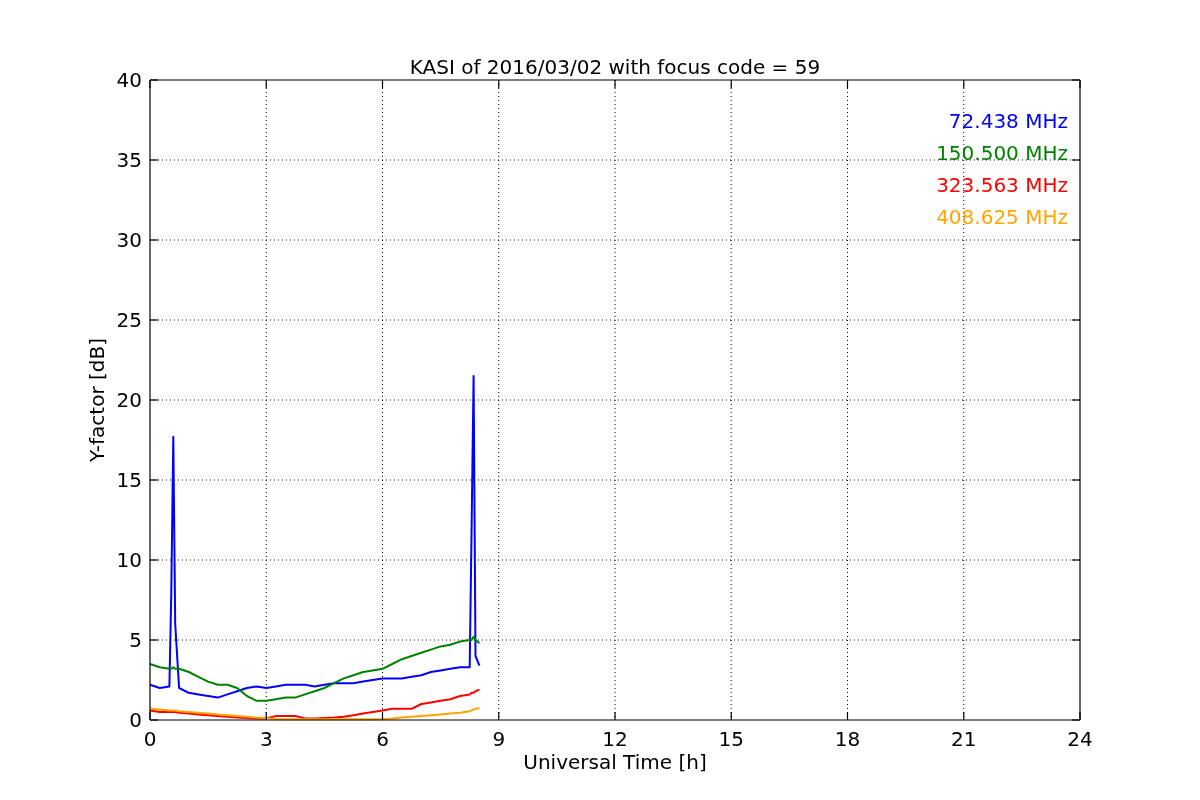  What do you see at coordinates (266, 739) in the screenshot?
I see `tick-label: 3` at bounding box center [266, 739].